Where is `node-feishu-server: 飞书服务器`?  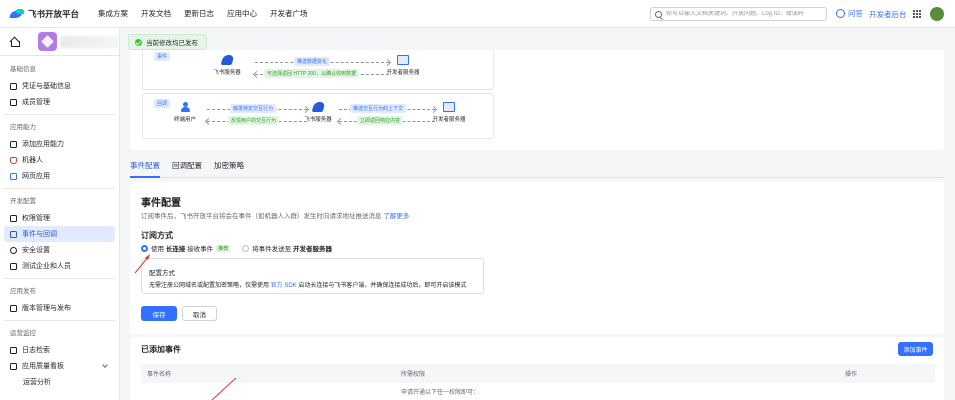 node-feishu-server: 飞书服务器 is located at coordinates (227, 65).